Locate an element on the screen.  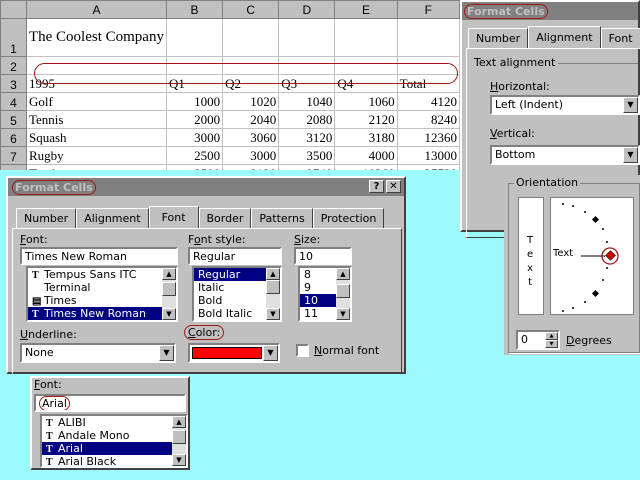
size-list-scrollbar: ▲ ▼ is located at coordinates (343, 294).